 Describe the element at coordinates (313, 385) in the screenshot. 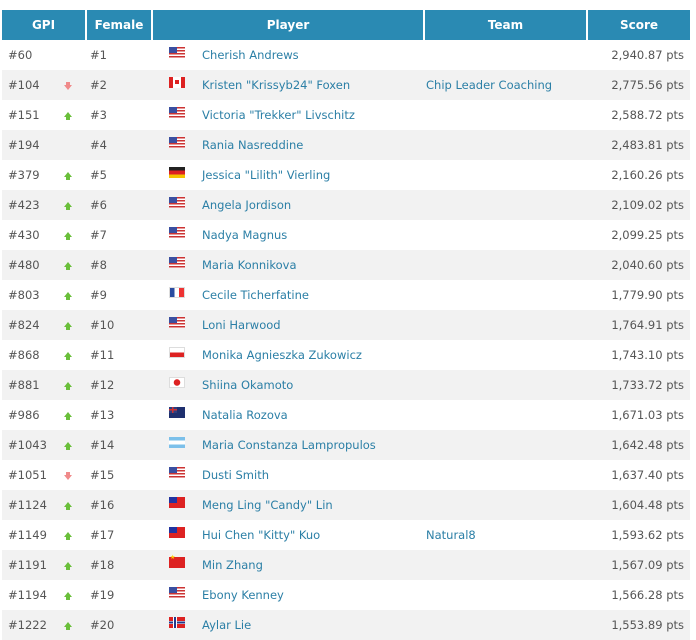

I see `player-link: Shiina Okamoto` at that location.